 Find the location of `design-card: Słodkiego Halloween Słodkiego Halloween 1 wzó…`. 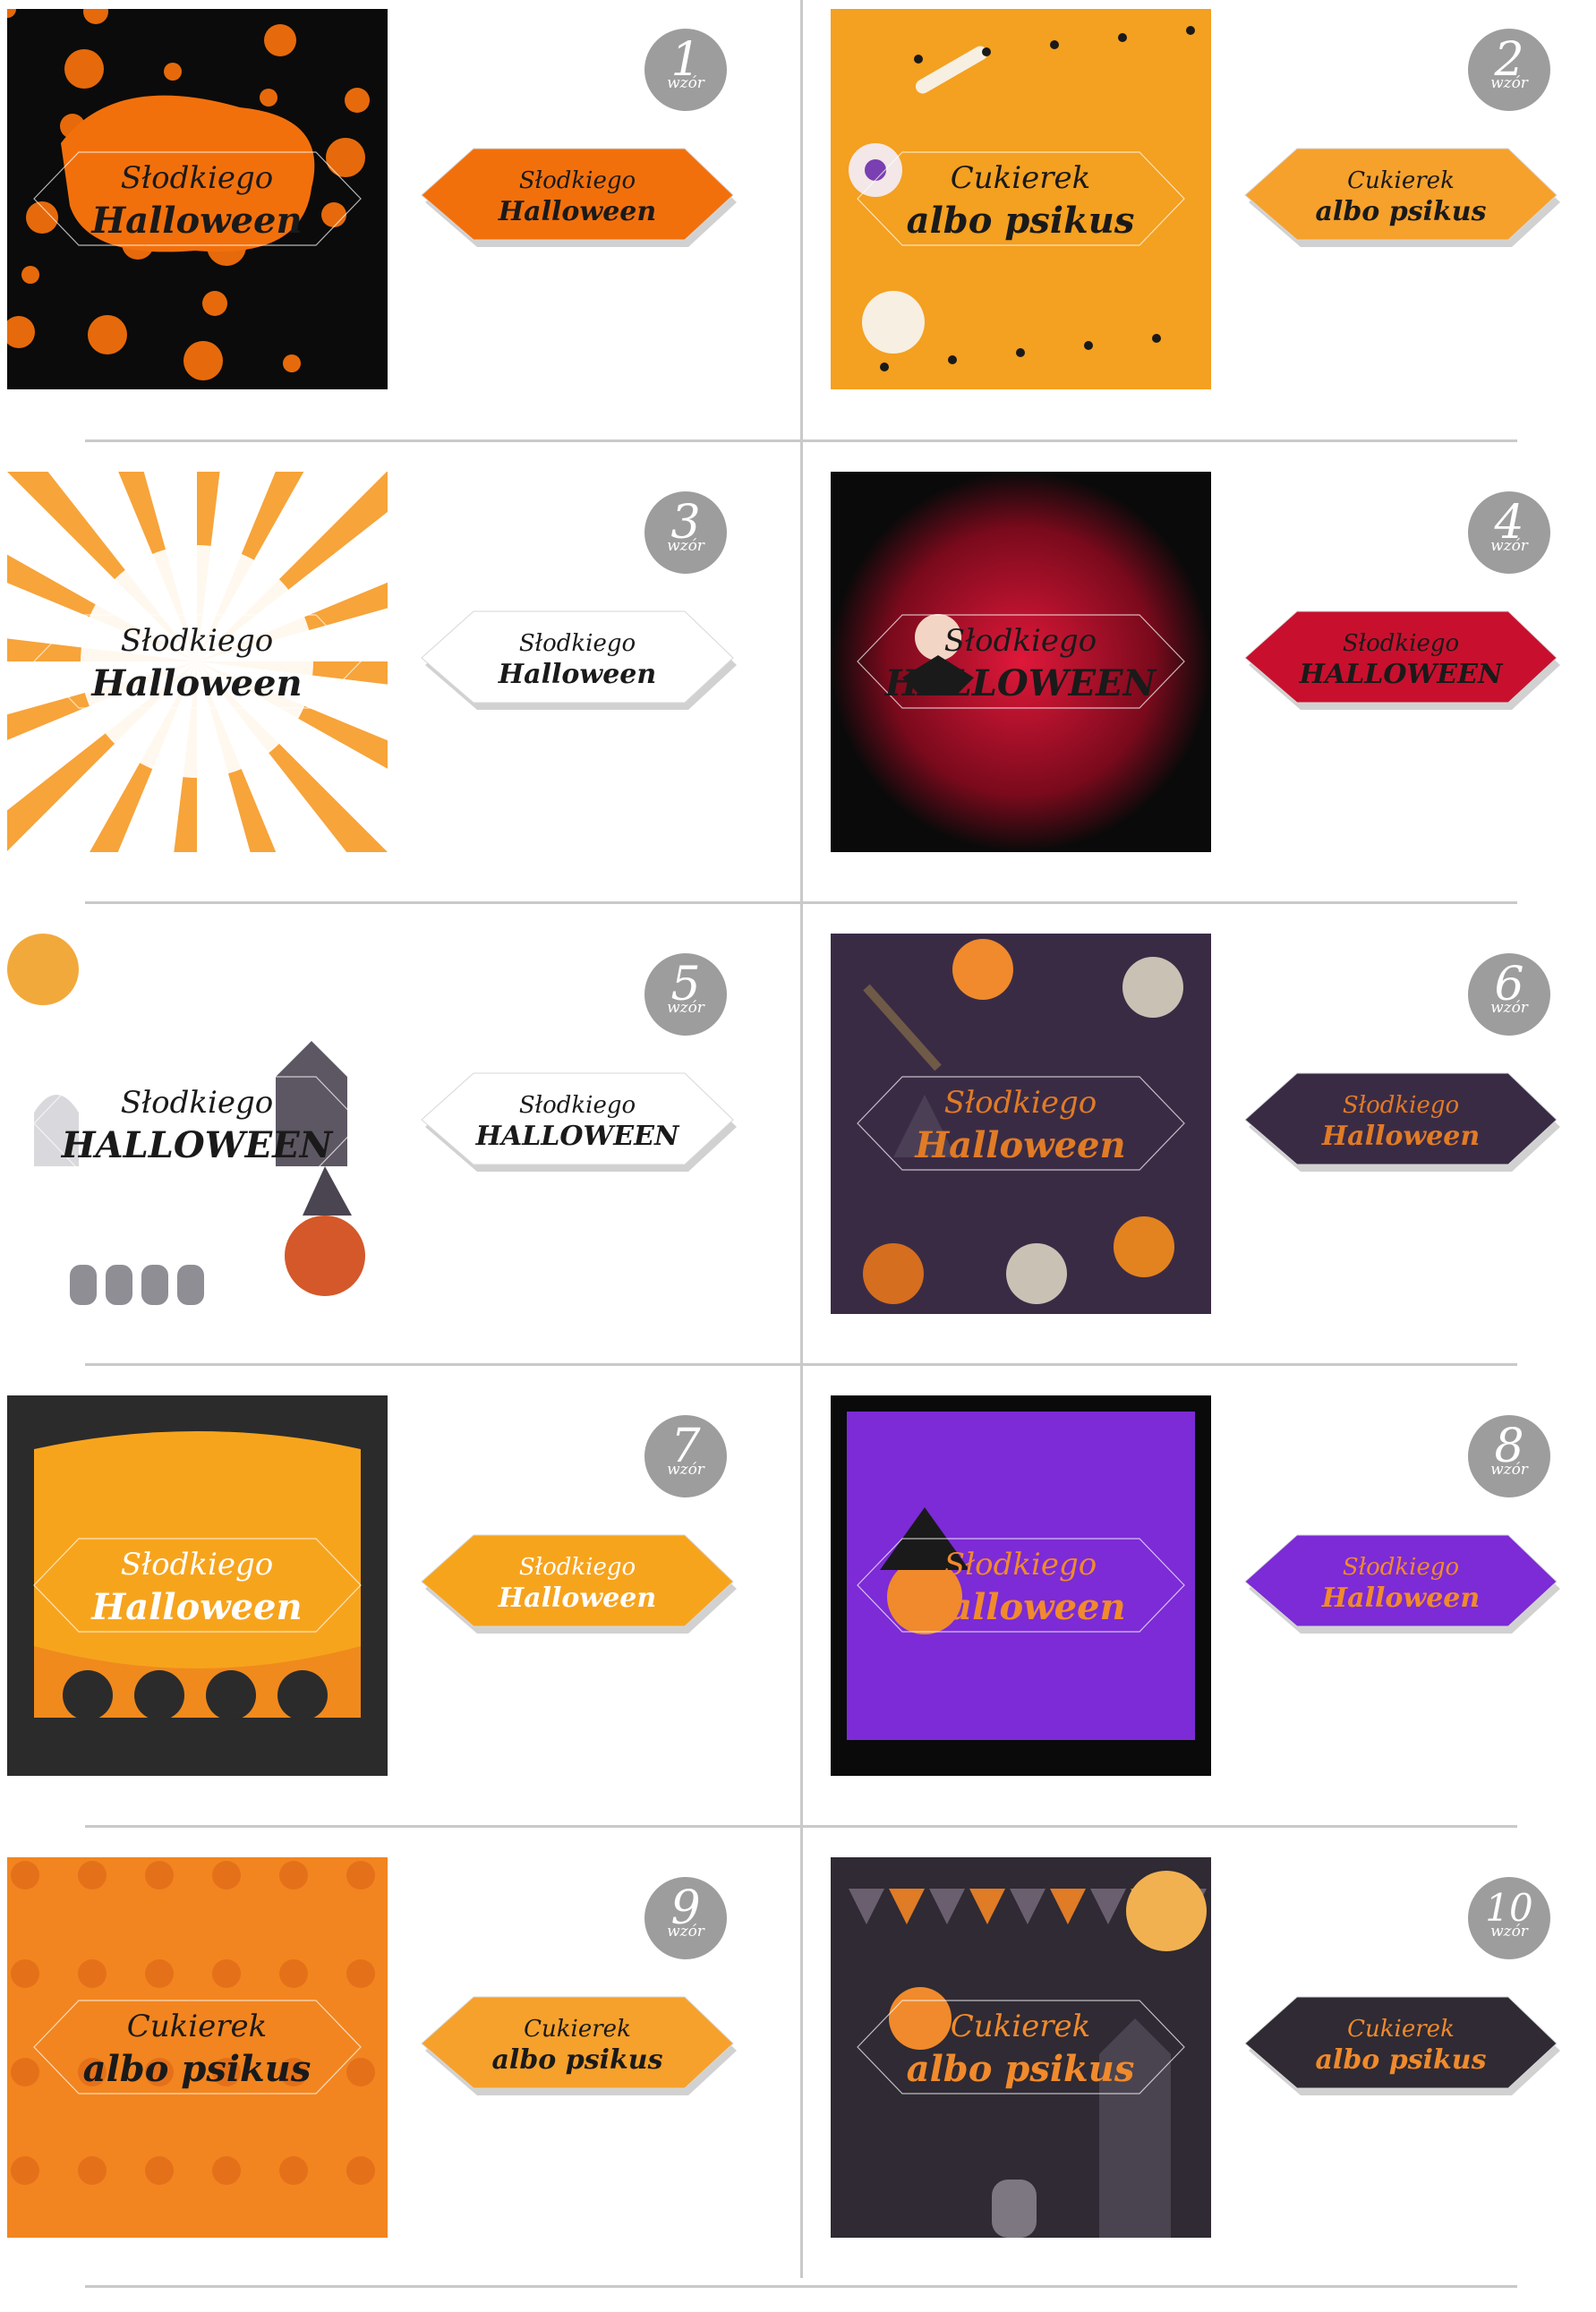

design-card: Słodkiego Halloween Słodkiego Halloween 1 wzó… is located at coordinates (398, 232).